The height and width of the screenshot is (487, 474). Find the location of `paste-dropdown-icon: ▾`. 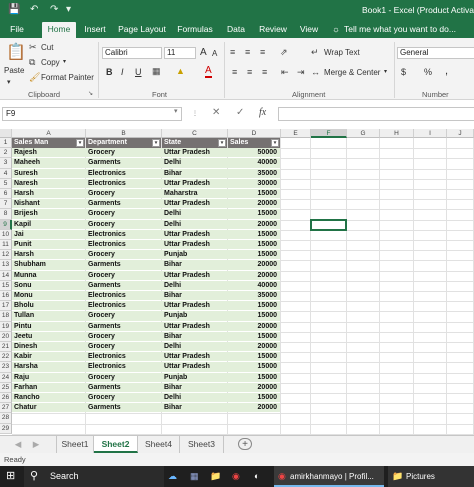

paste-dropdown-icon: ▾ is located at coordinates (9, 82).